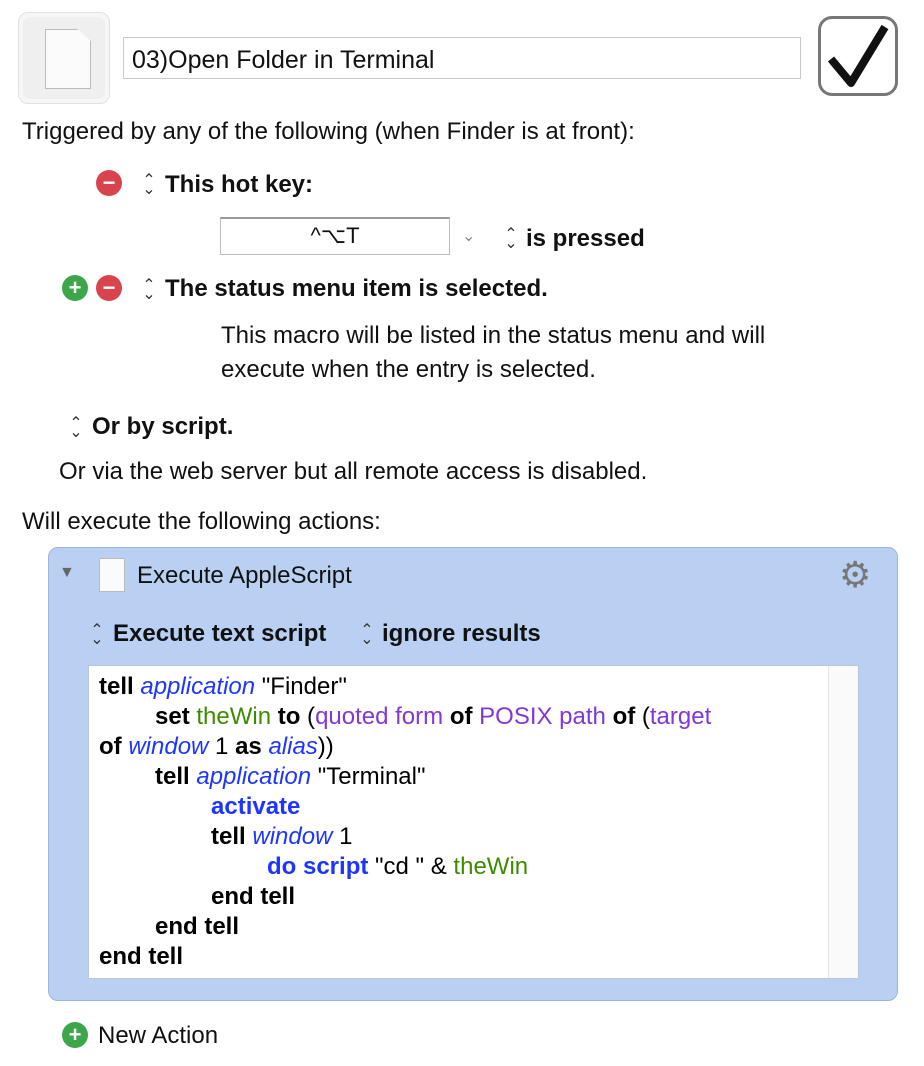 The width and height of the screenshot is (924, 1066). What do you see at coordinates (542, 716) in the screenshot?
I see `code-token-prop: POSIX path` at bounding box center [542, 716].